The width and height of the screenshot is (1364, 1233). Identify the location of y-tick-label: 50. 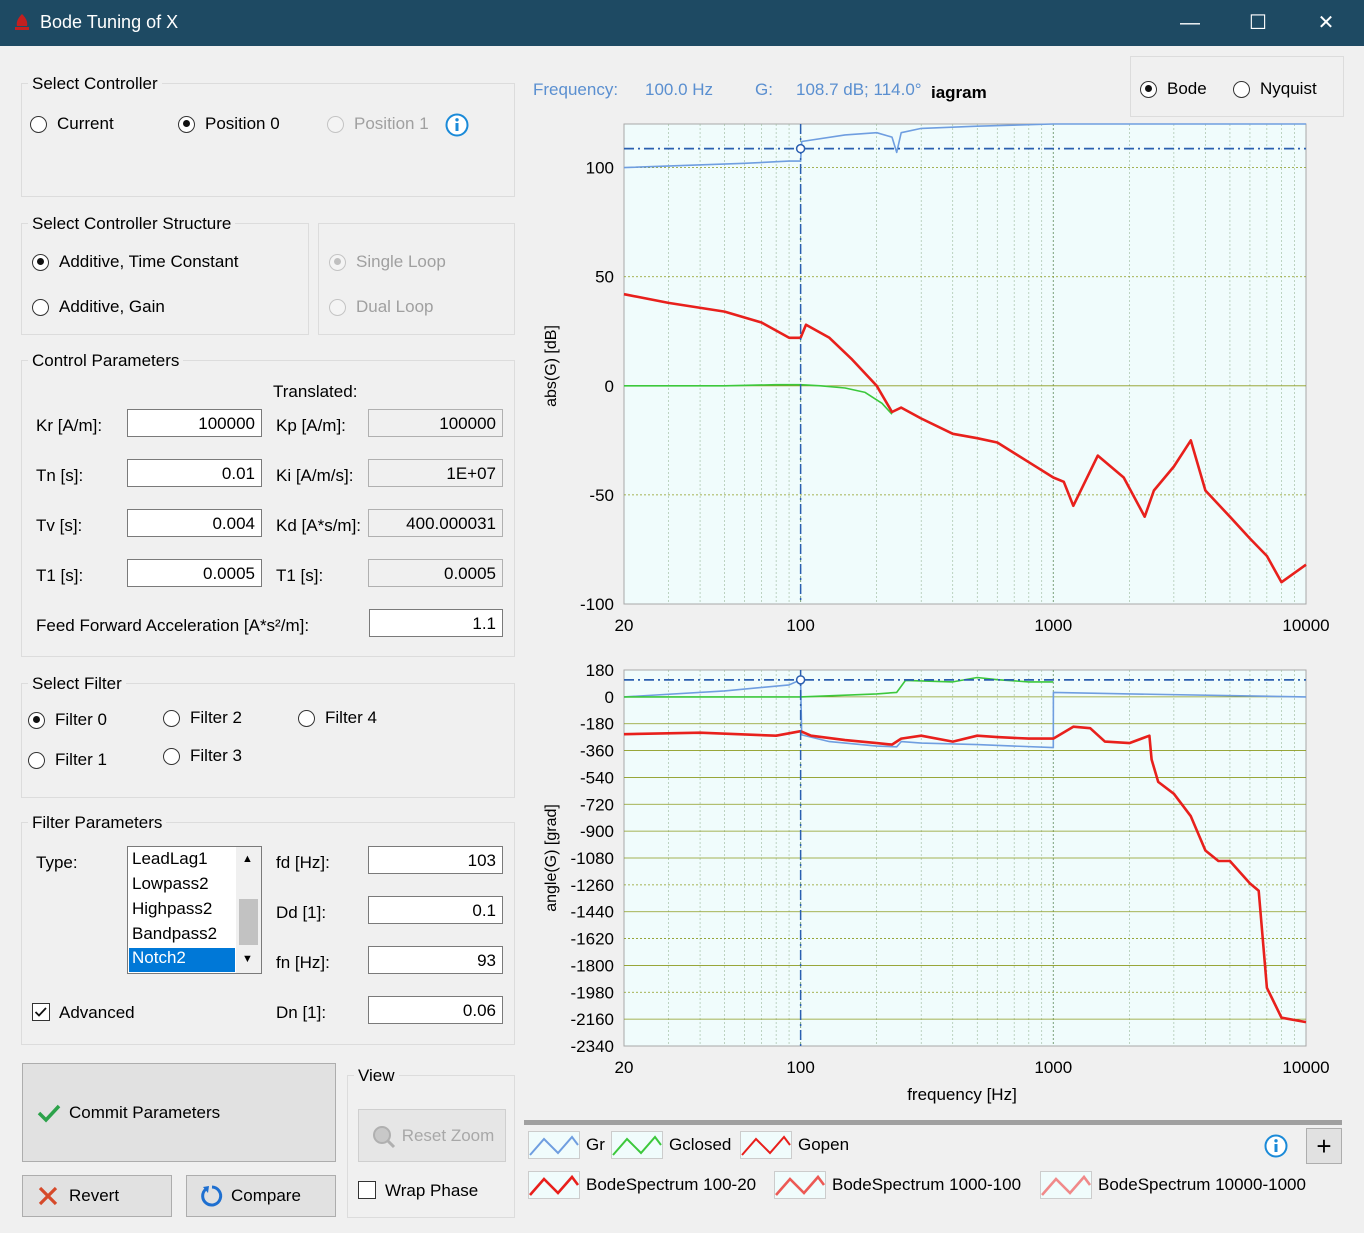
(604, 277).